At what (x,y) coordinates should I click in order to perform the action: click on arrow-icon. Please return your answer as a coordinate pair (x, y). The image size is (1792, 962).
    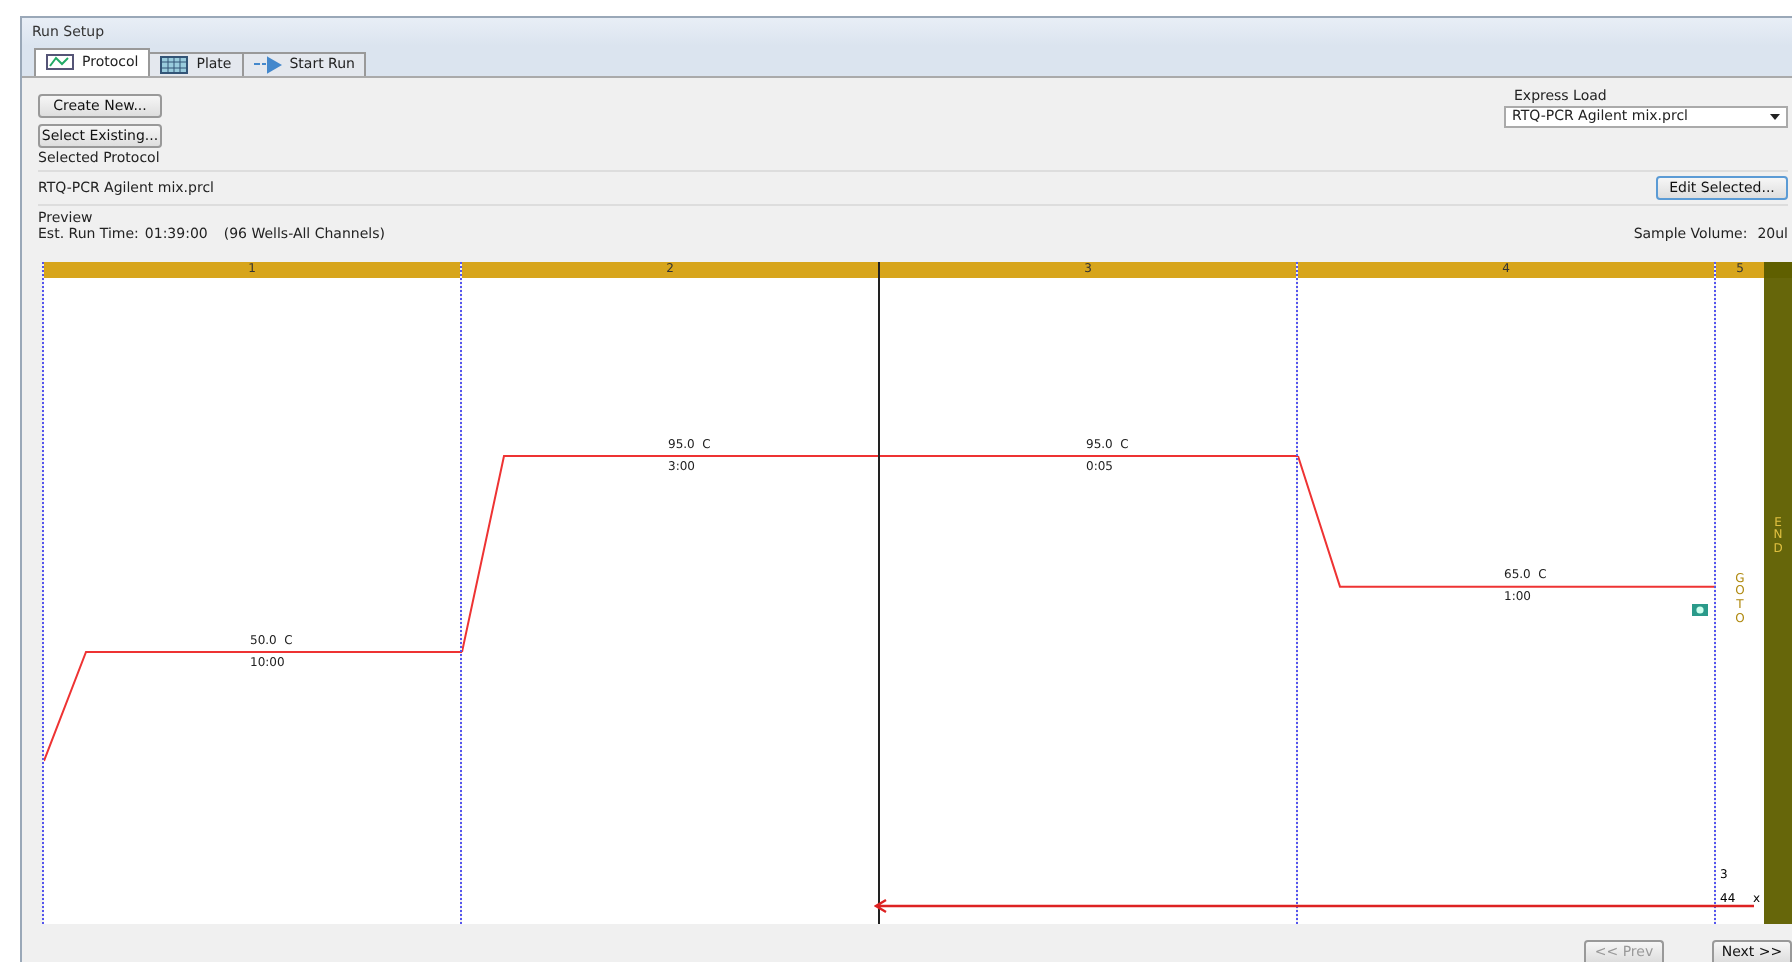
    Looking at the image, I should click on (267, 64).